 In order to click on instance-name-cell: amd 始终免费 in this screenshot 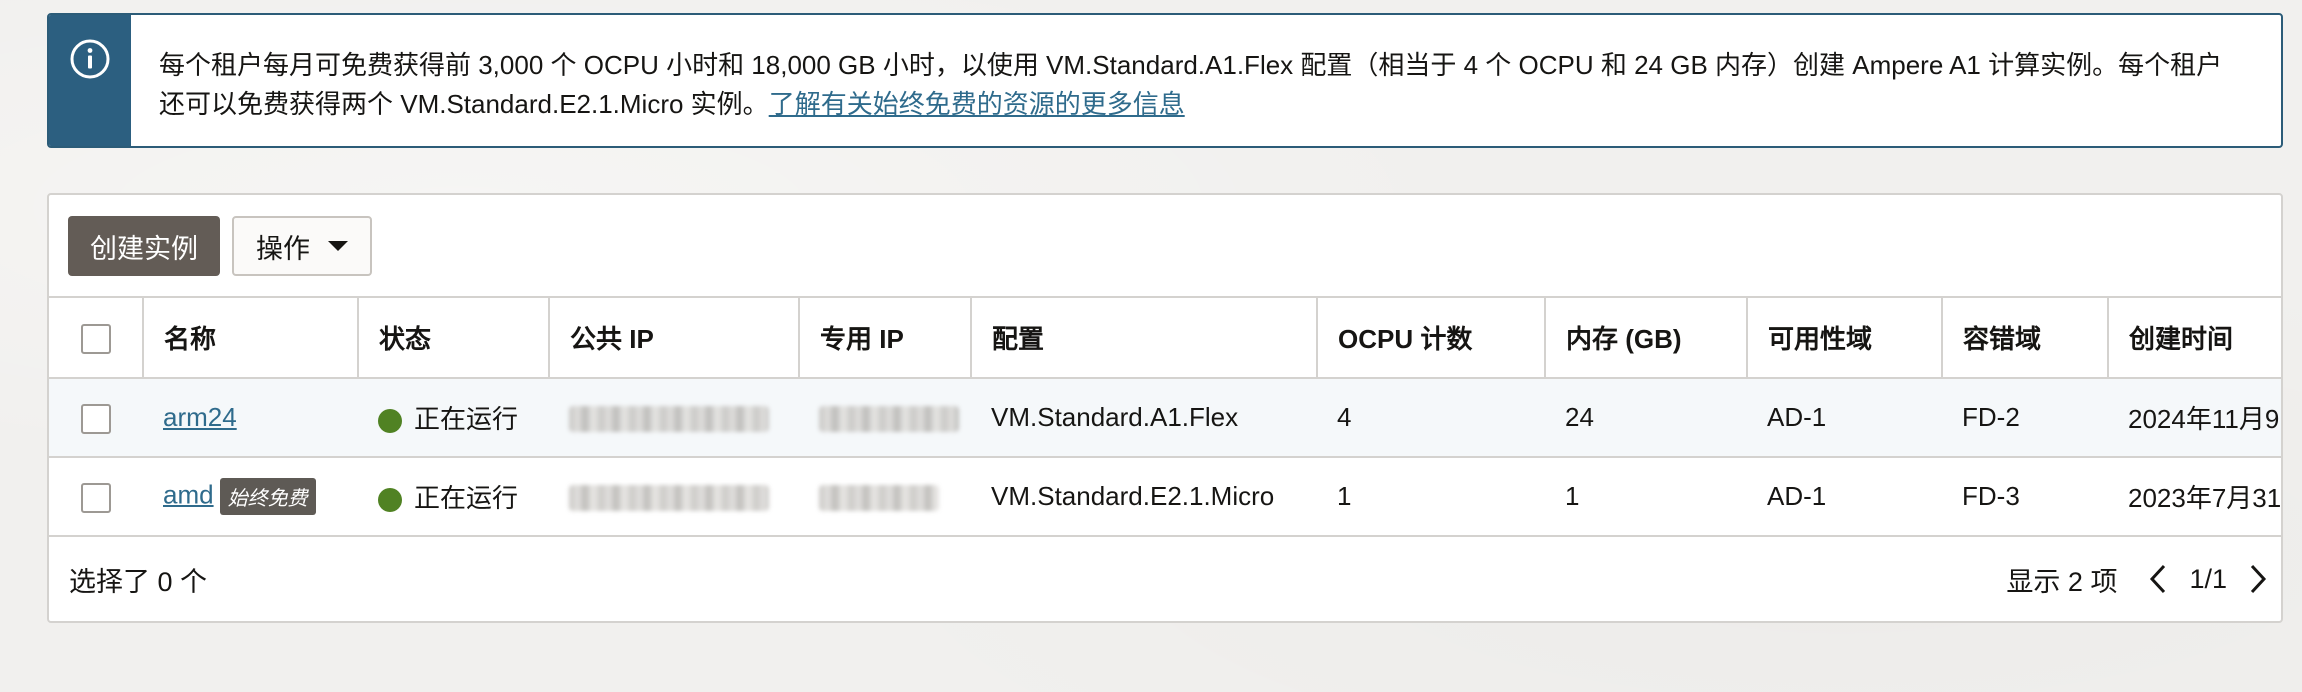, I will do `click(250, 496)`.